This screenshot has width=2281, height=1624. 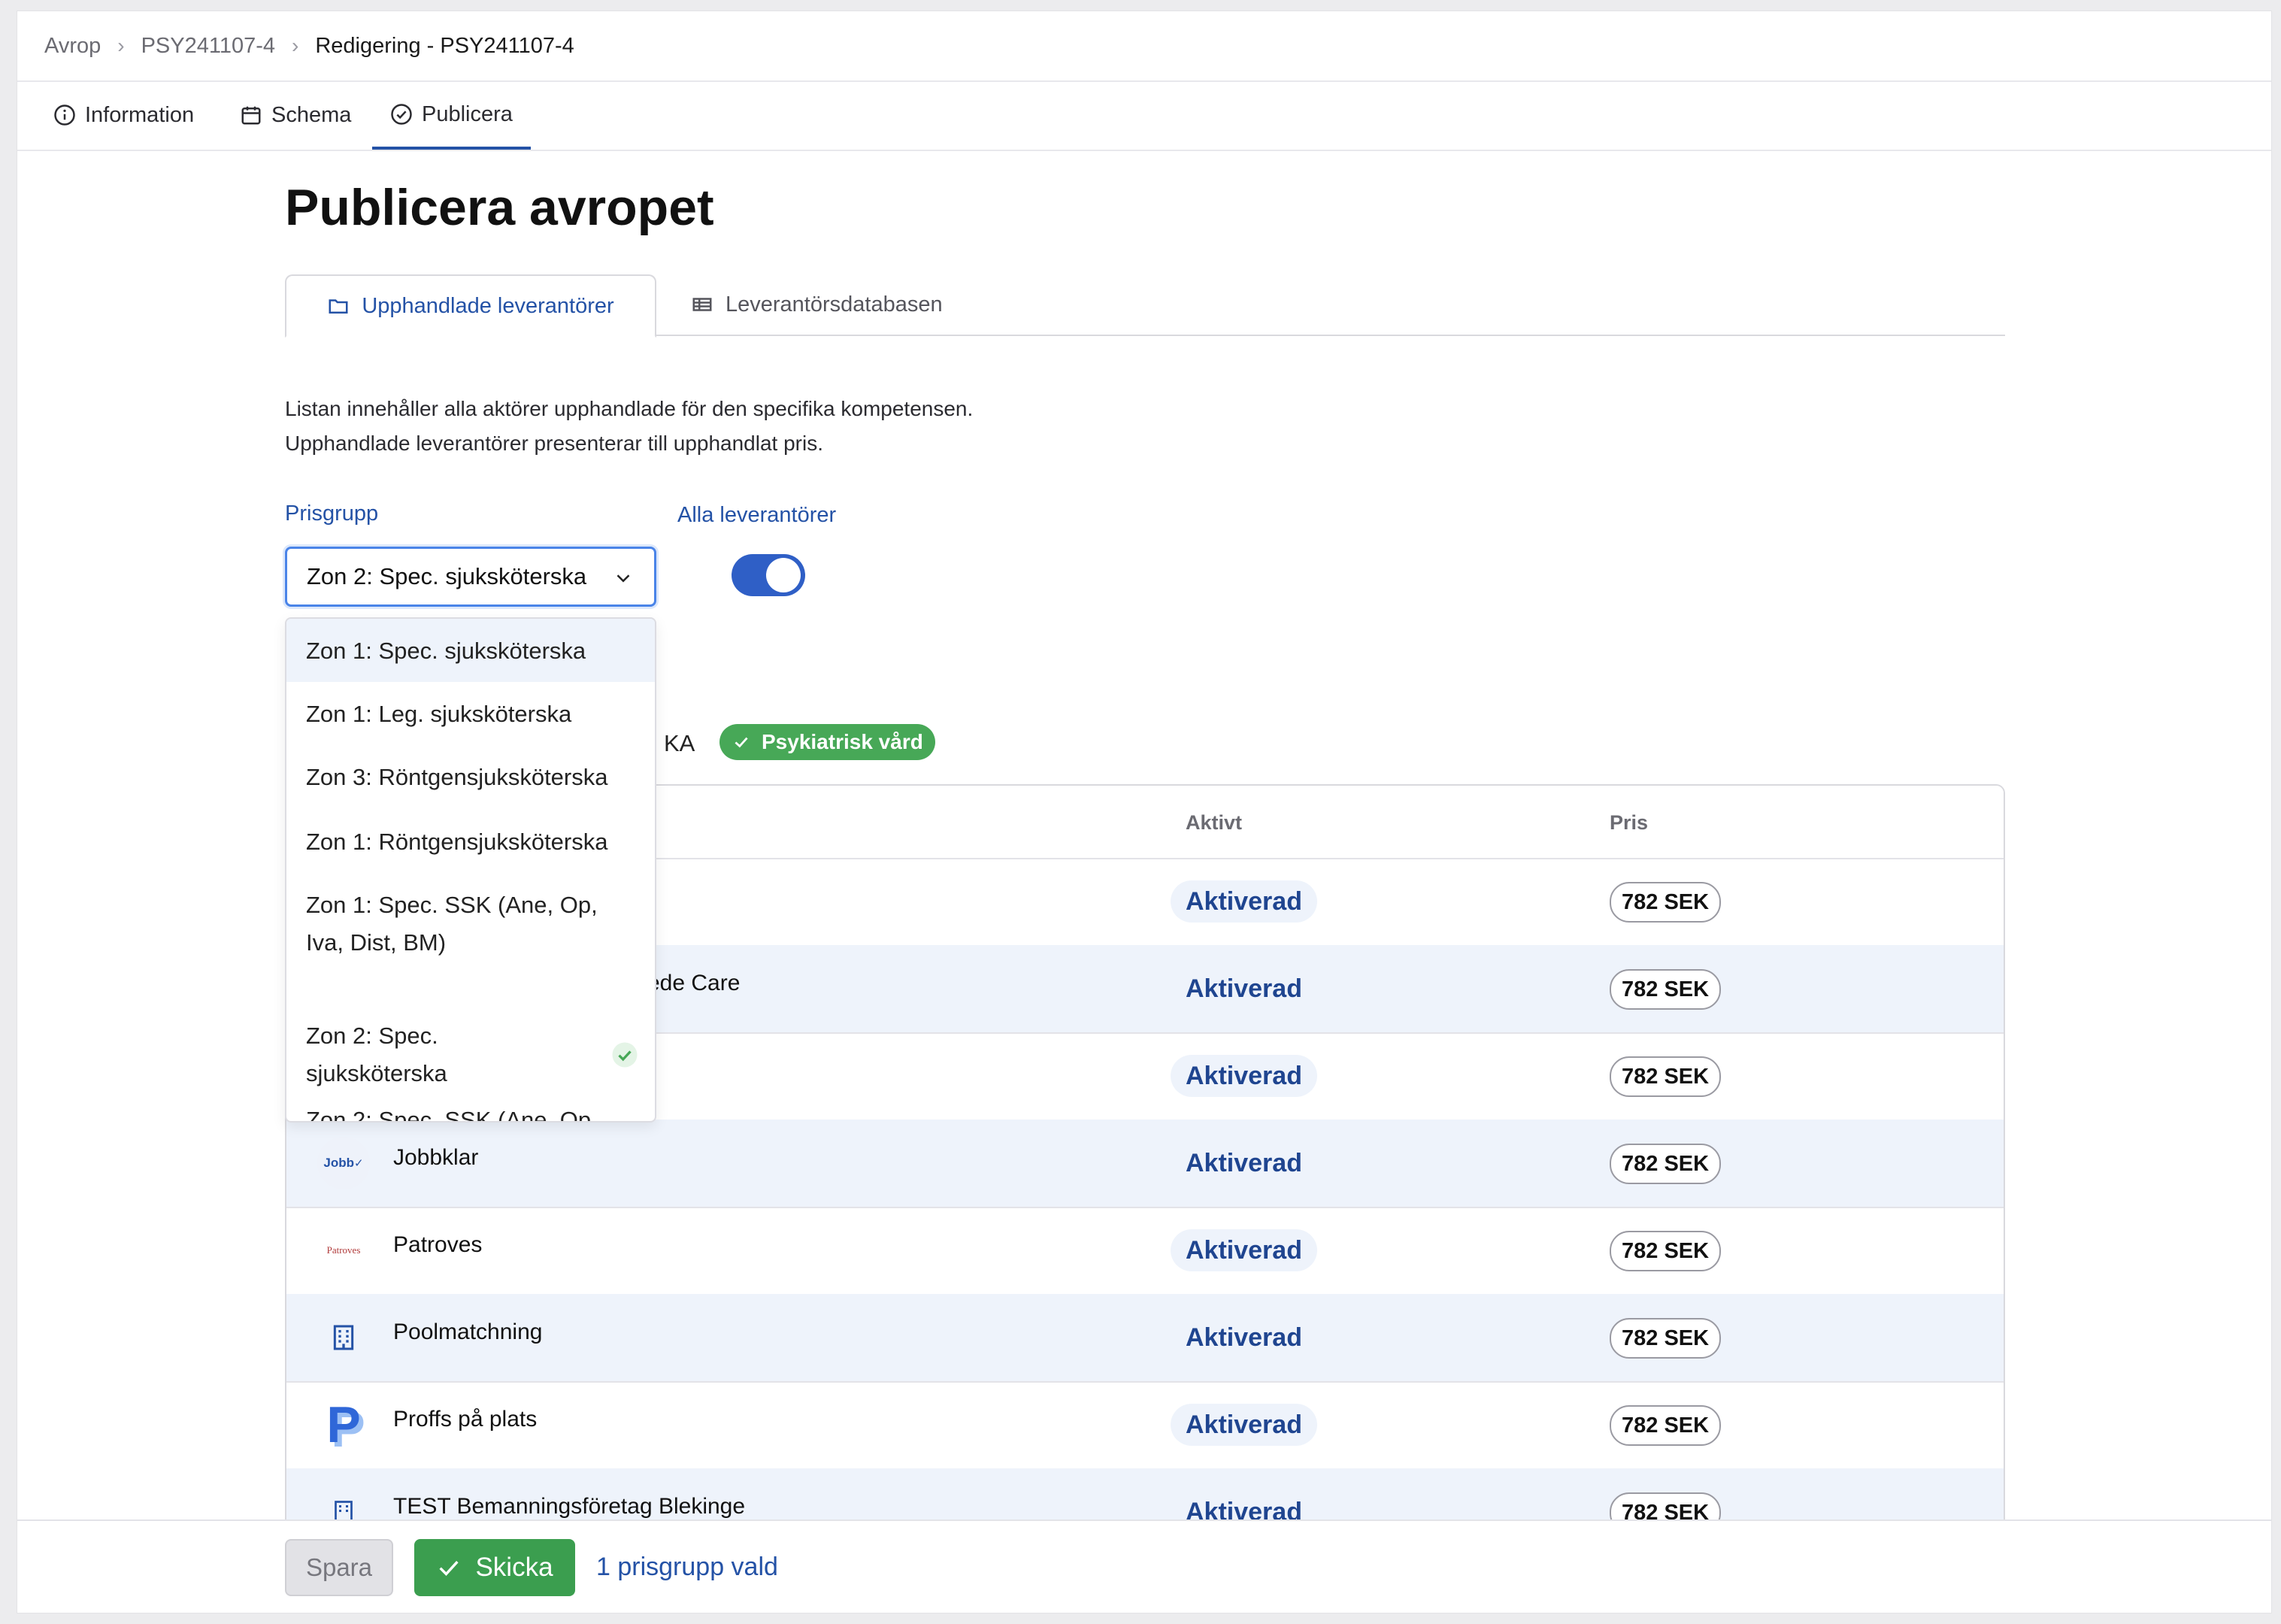 What do you see at coordinates (694, 983) in the screenshot?
I see `supplier-name: ede Care` at bounding box center [694, 983].